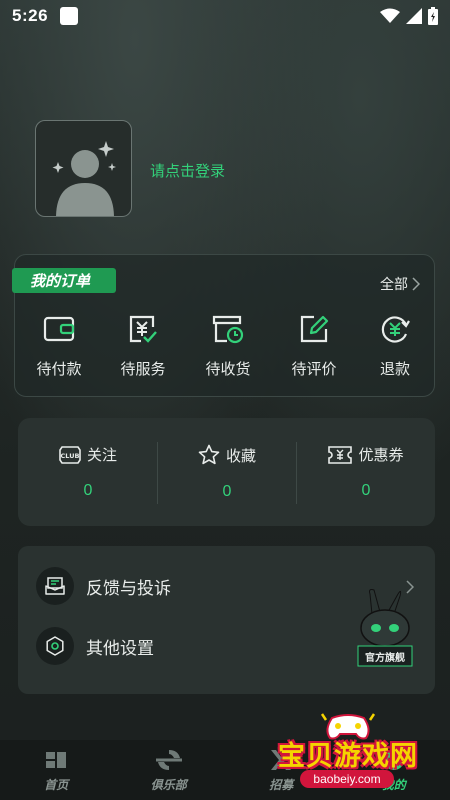 The width and height of the screenshot is (450, 800). I want to click on menu-settings: 其他设置, so click(95, 646).